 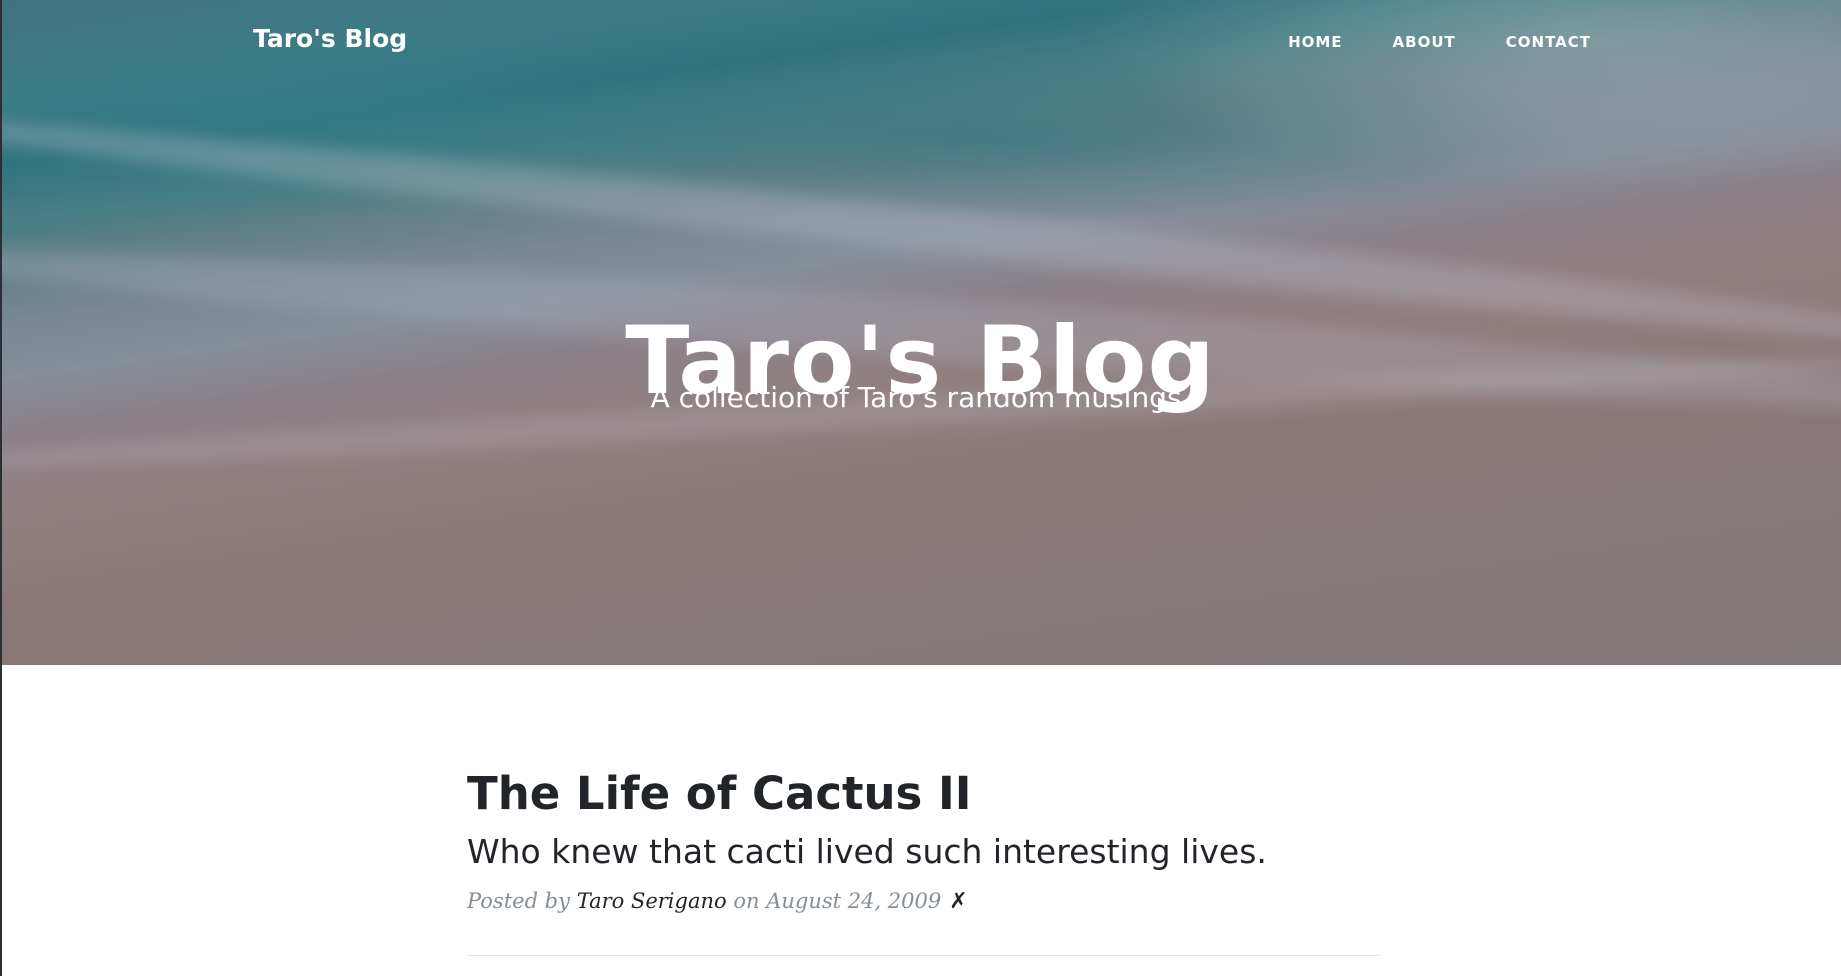 What do you see at coordinates (1315, 42) in the screenshot?
I see `nav-home-link: HOME` at bounding box center [1315, 42].